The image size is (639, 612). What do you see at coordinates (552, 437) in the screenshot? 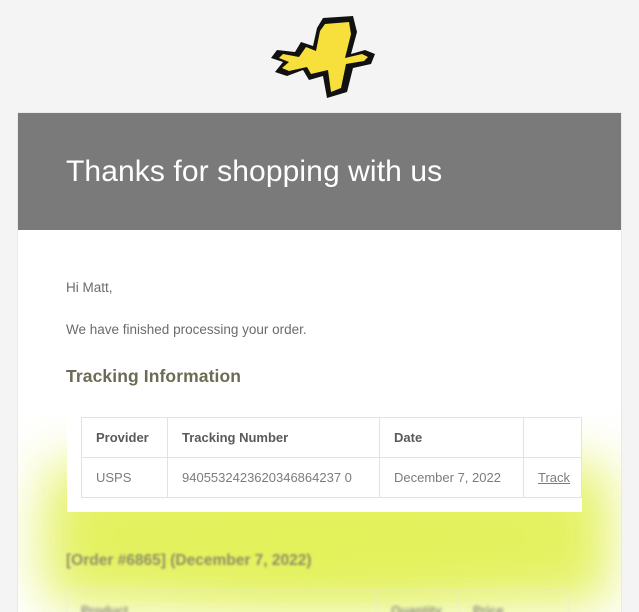
I see `column-header-action` at bounding box center [552, 437].